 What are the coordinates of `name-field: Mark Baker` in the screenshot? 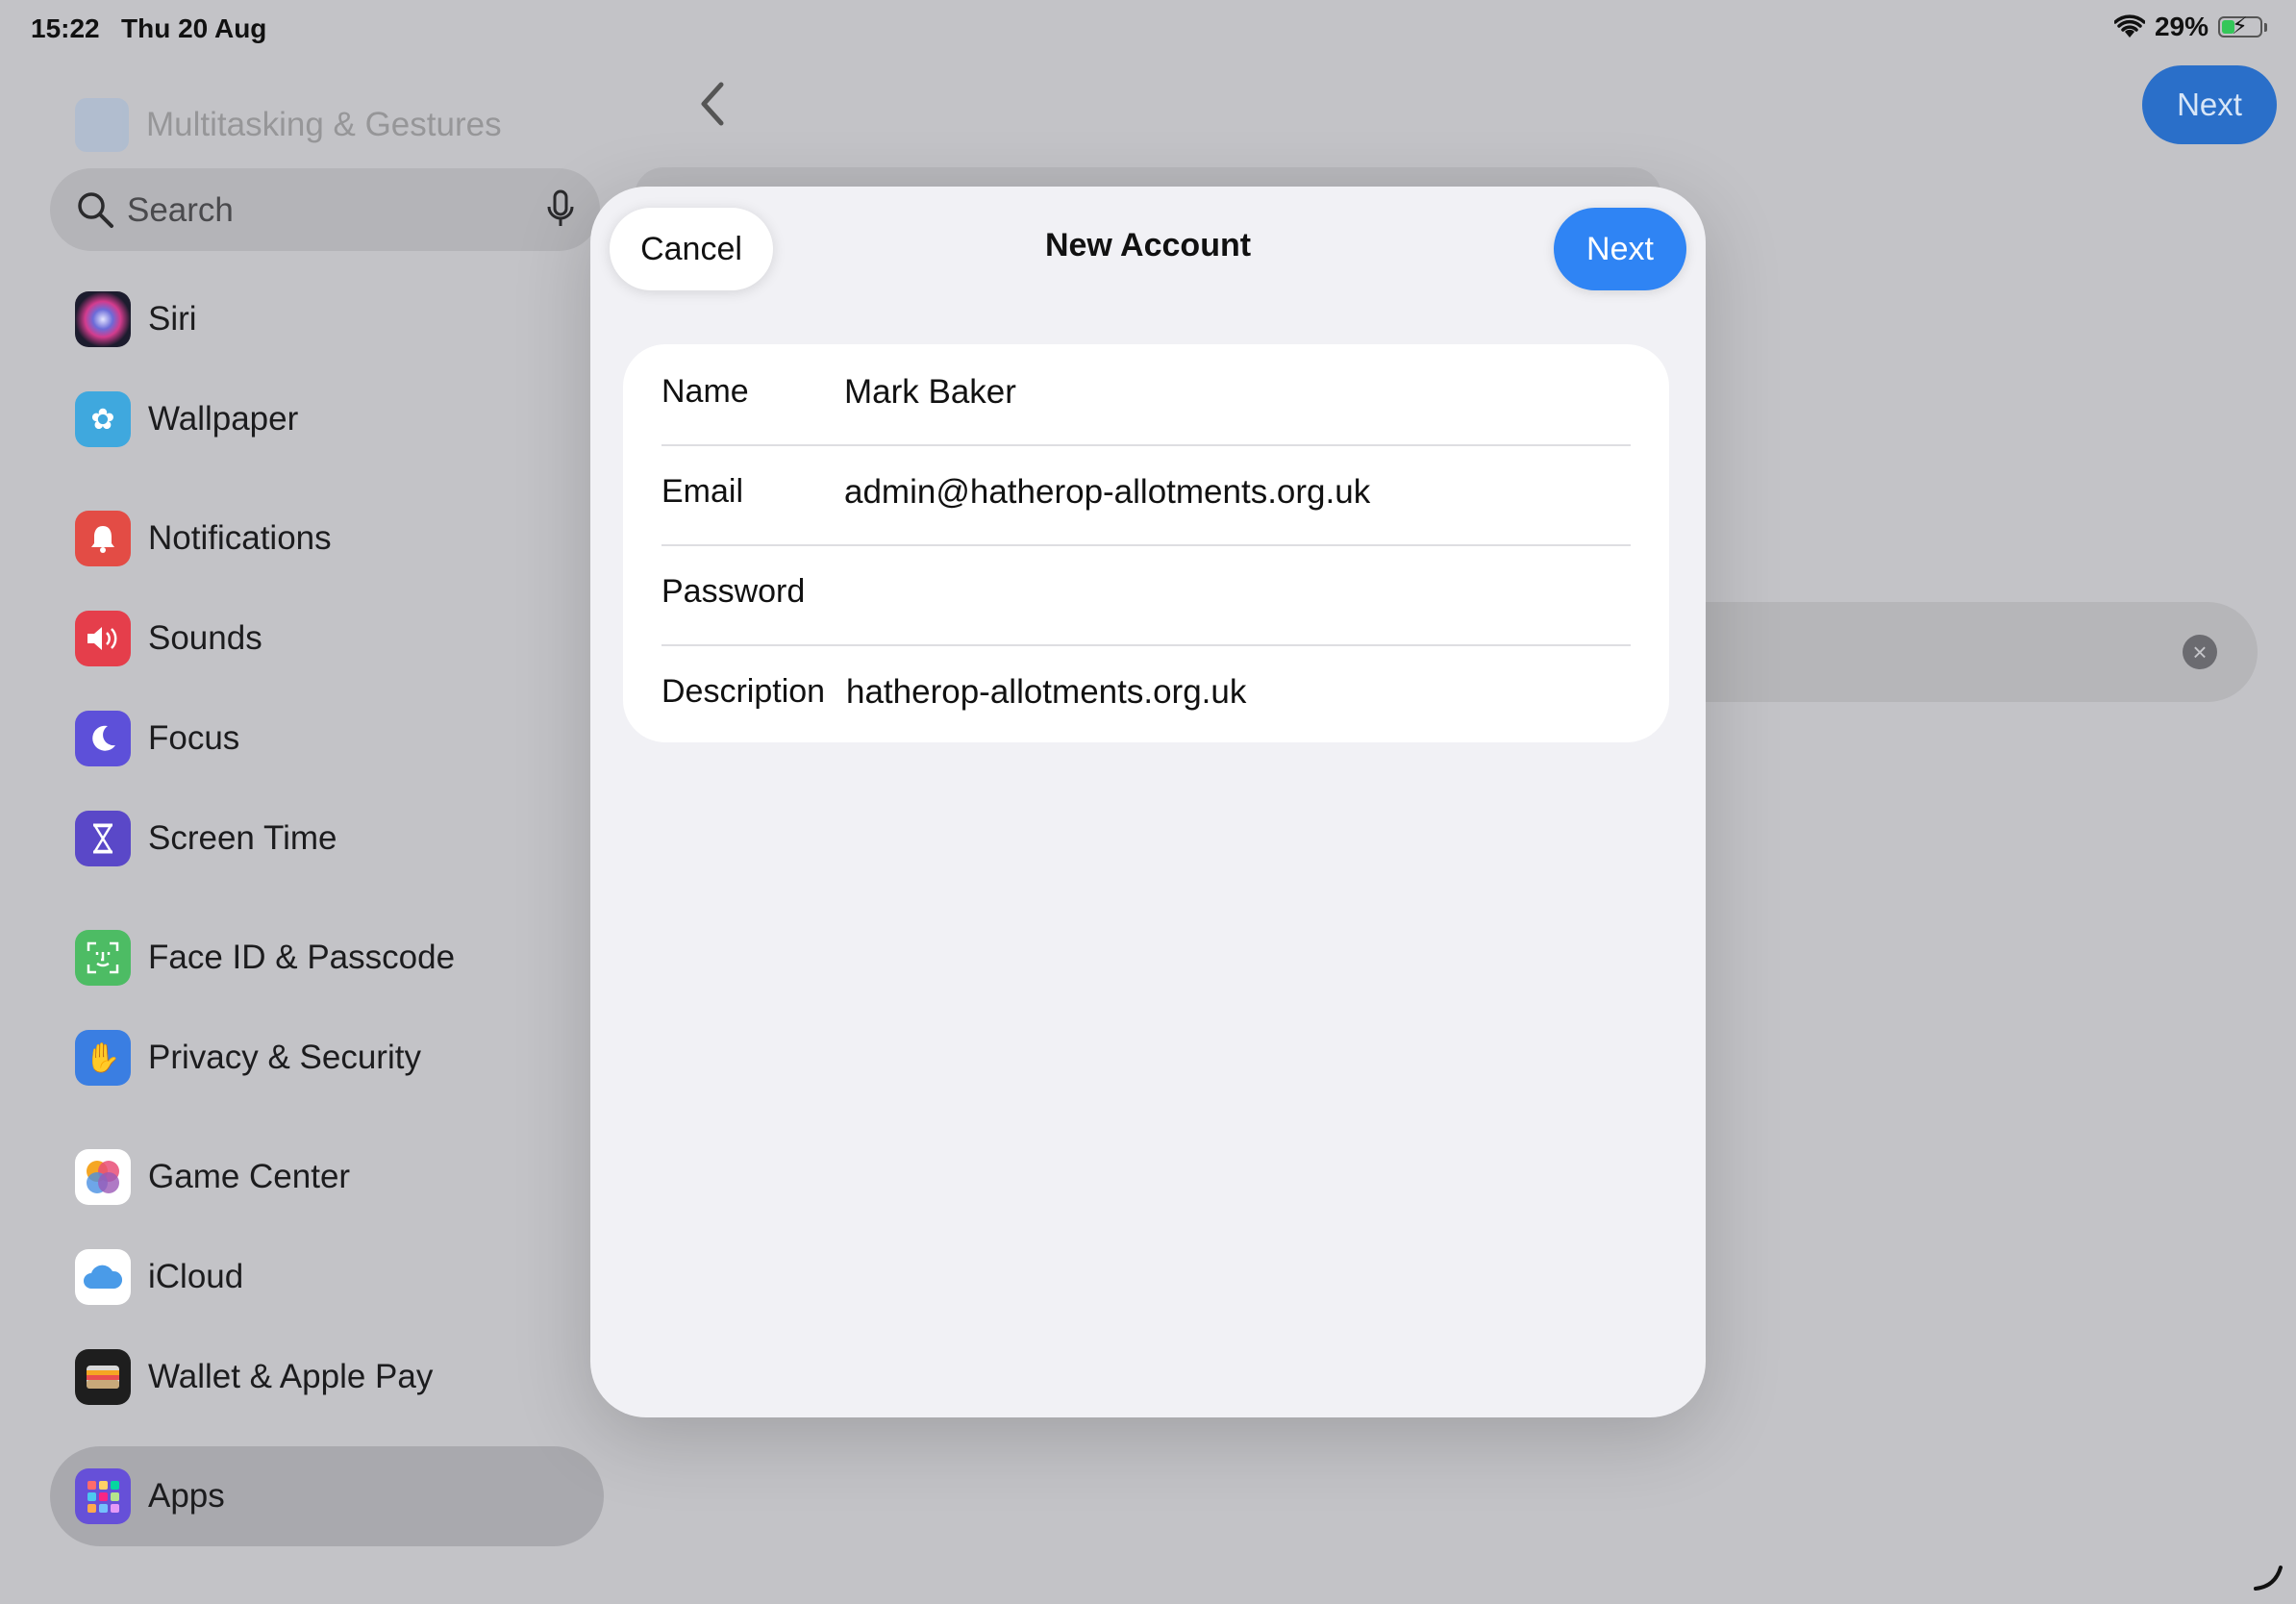 It's located at (930, 392).